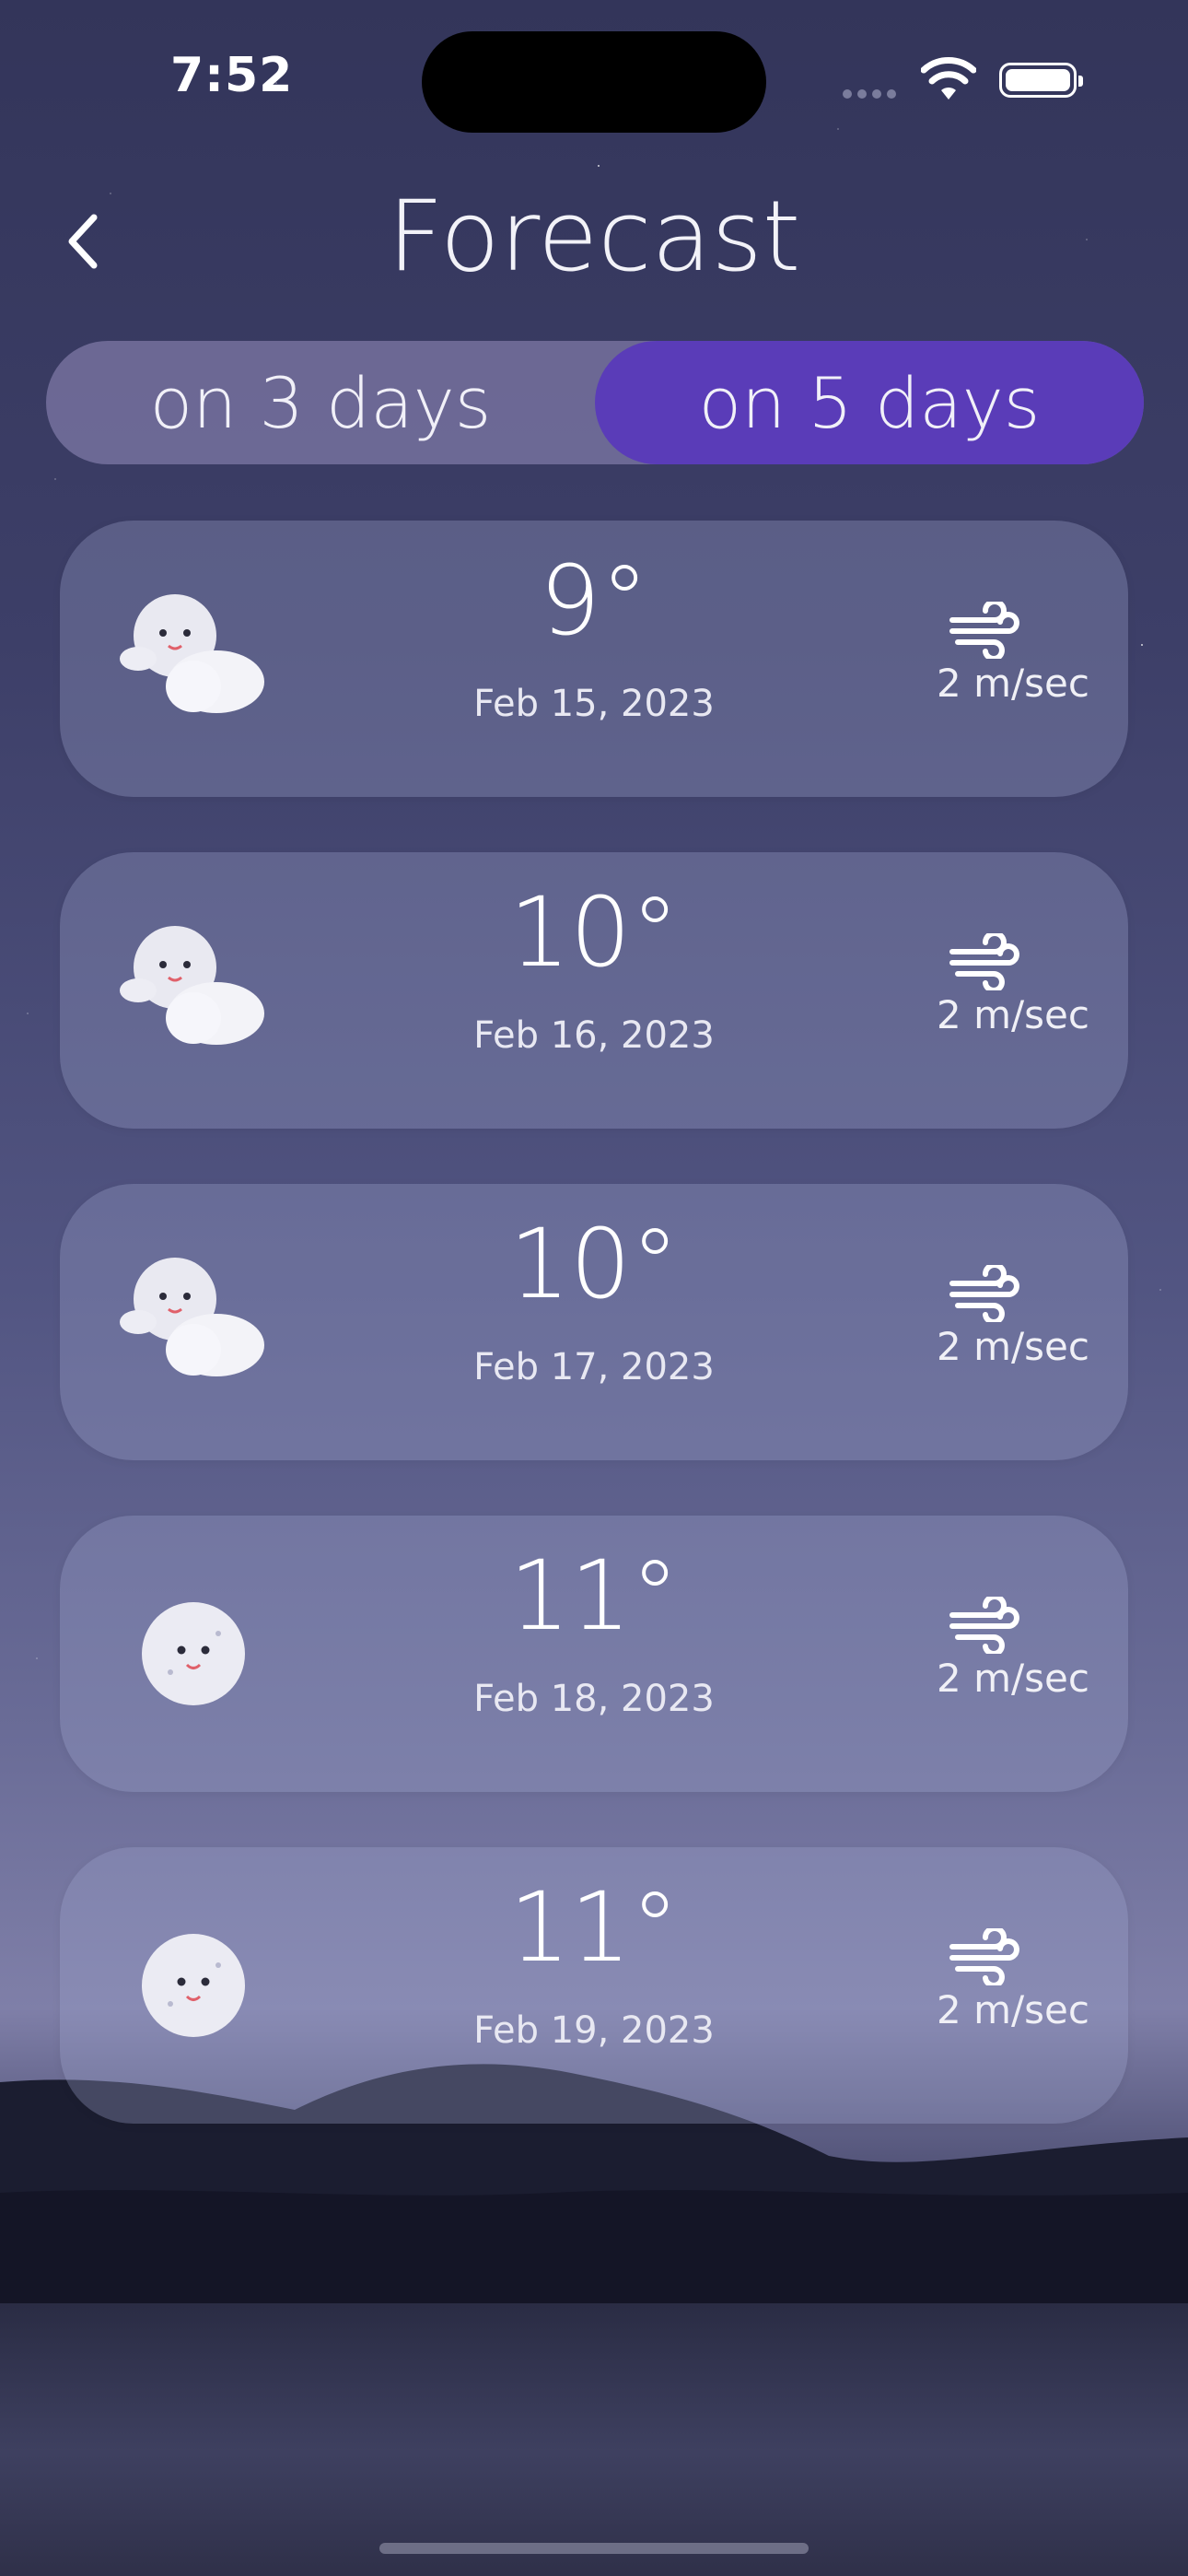 The height and width of the screenshot is (2576, 1188). Describe the element at coordinates (594, 1986) in the screenshot. I see `forecast-card: 11° Feb 19, 2023 2 m/sec` at that location.